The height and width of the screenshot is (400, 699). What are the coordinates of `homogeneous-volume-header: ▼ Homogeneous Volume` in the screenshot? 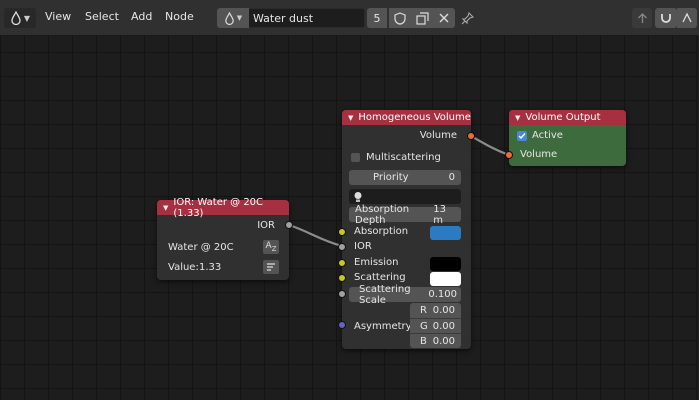 It's located at (406, 117).